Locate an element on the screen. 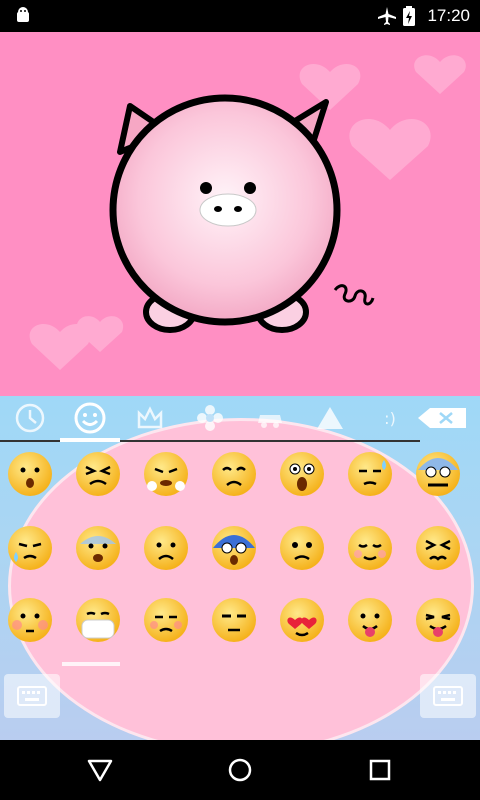 This screenshot has height=800, width=480. tab-triangle is located at coordinates (330, 418).